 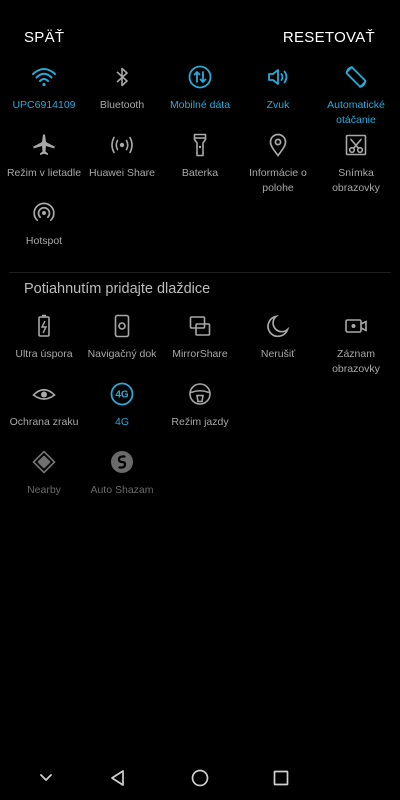 I want to click on wifi-icon, so click(x=44, y=77).